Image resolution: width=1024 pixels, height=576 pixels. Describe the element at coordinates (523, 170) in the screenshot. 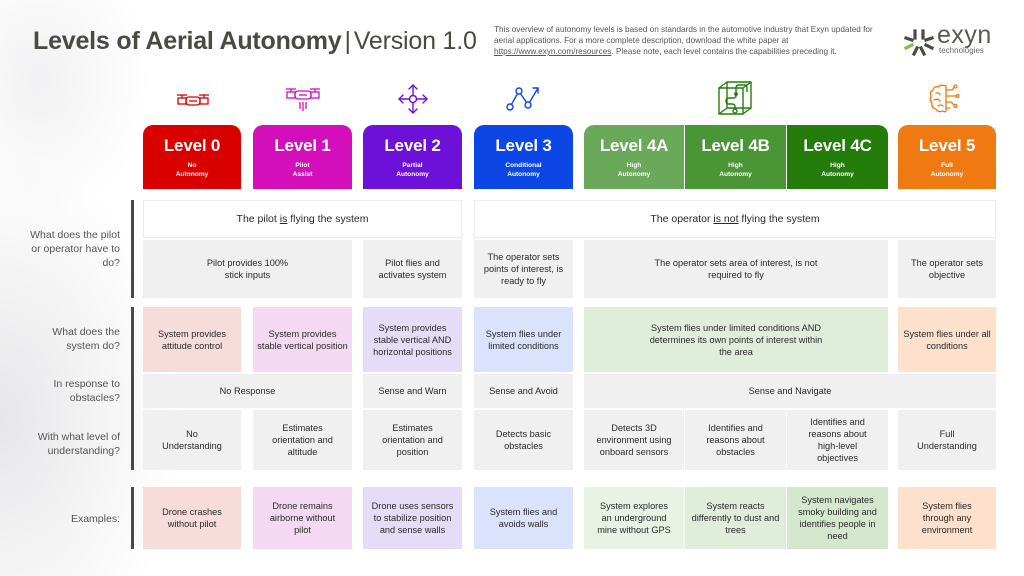

I see `level-3-subtitle: Conditional Autonomy` at that location.